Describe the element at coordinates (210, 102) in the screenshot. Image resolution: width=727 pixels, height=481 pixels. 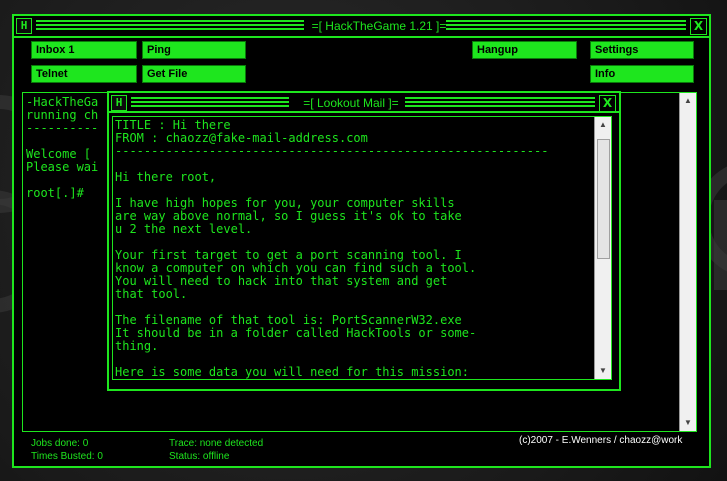
I see `mail-titlebar-stripes-left` at that location.